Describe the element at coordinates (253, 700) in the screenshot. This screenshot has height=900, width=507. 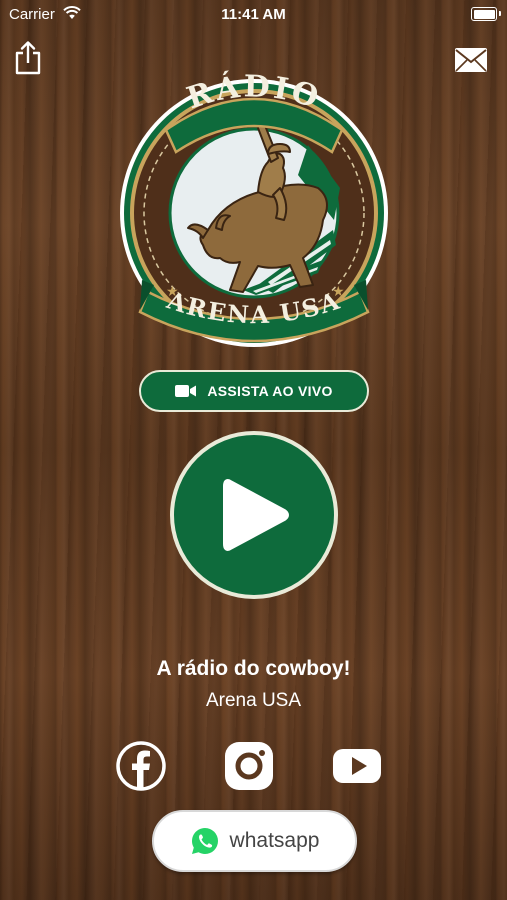
I see `station-name: Arena USA` at that location.